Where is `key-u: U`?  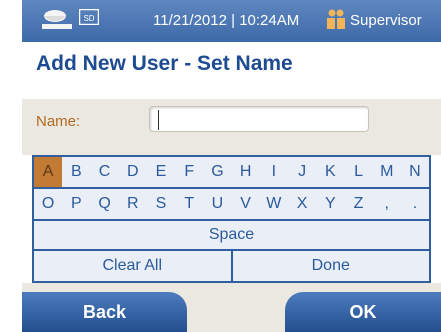
key-u: U is located at coordinates (217, 204).